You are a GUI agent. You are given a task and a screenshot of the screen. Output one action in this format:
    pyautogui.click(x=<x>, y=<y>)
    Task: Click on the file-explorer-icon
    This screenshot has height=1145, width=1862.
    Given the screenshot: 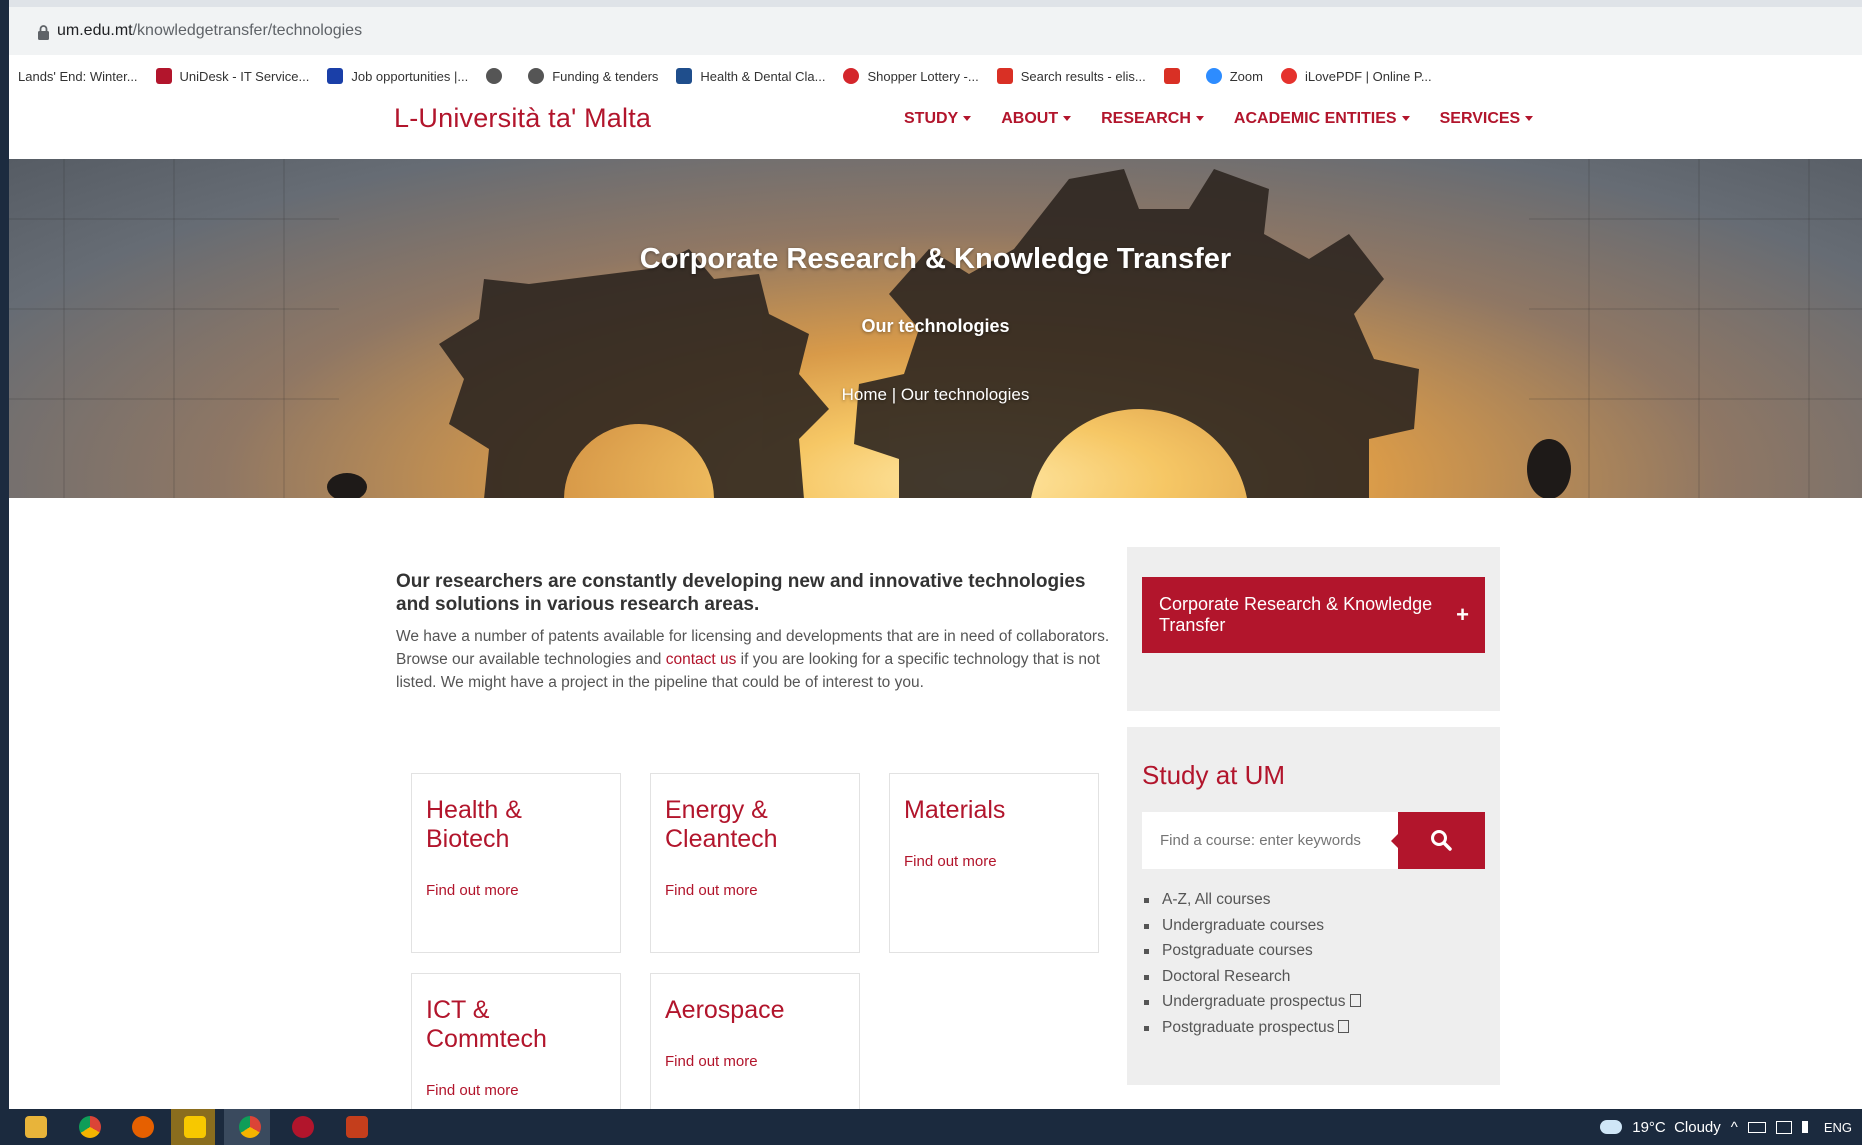 What is the action you would take?
    pyautogui.click(x=36, y=1127)
    